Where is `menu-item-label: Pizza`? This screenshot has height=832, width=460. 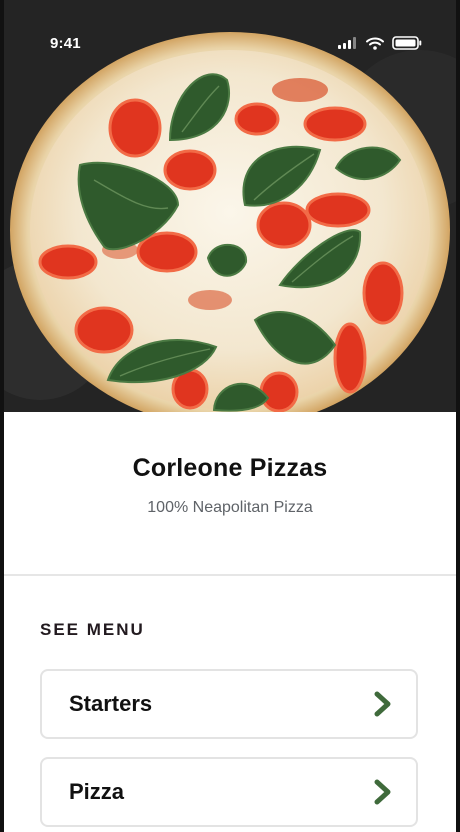 menu-item-label: Pizza is located at coordinates (97, 791).